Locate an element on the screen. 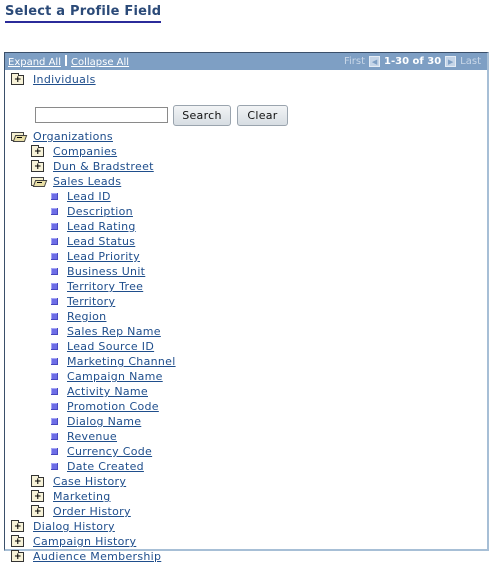  field-item: Sales Rep Name is located at coordinates (106, 331).